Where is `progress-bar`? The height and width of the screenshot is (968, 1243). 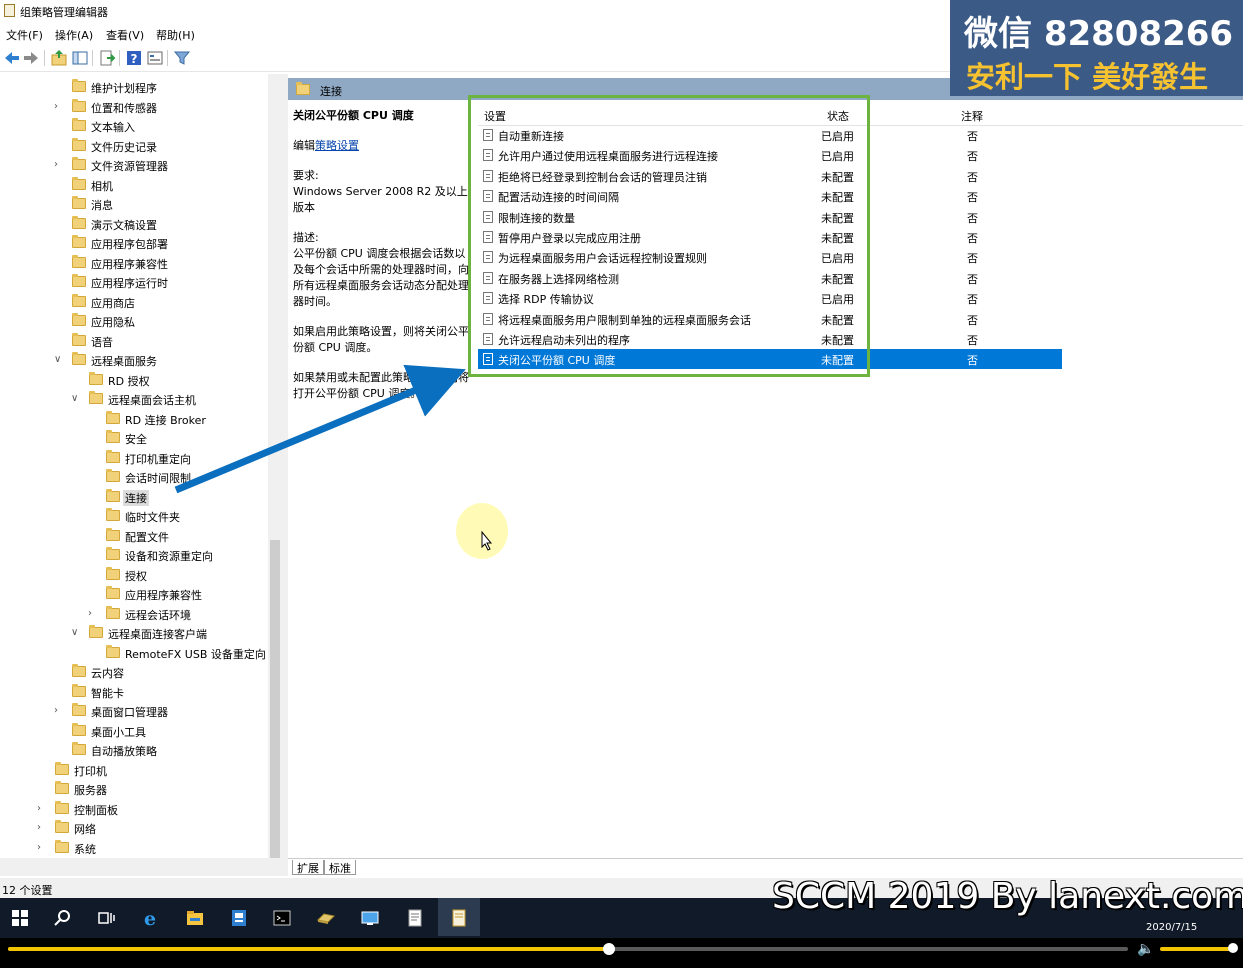 progress-bar is located at coordinates (568, 949).